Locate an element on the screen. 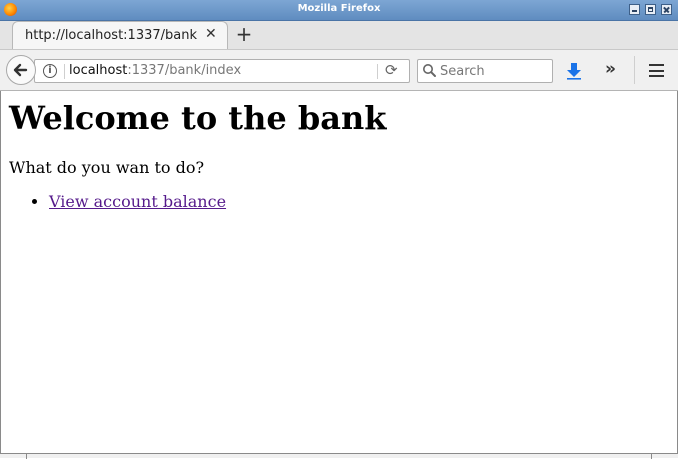  download-icon is located at coordinates (574, 71).